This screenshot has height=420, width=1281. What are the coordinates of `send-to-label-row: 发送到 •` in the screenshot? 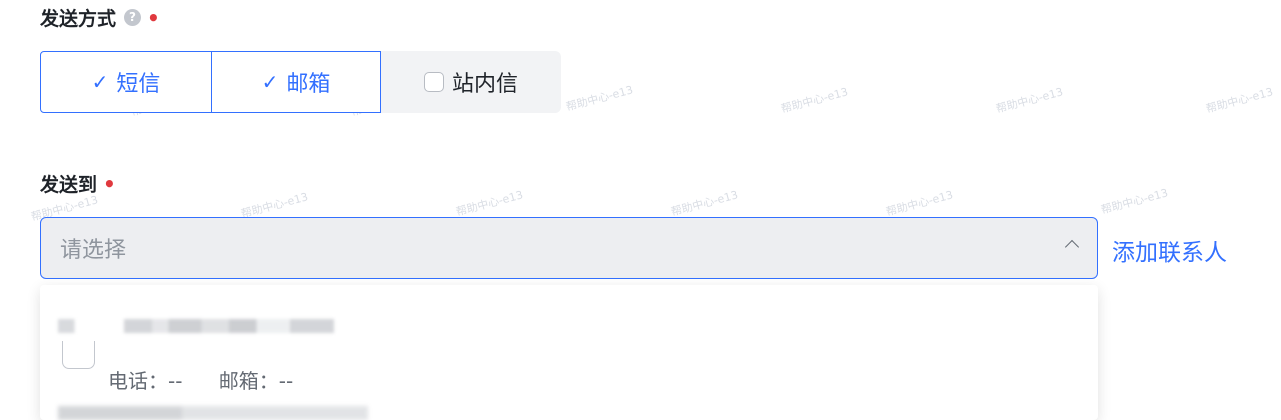 It's located at (78, 183).